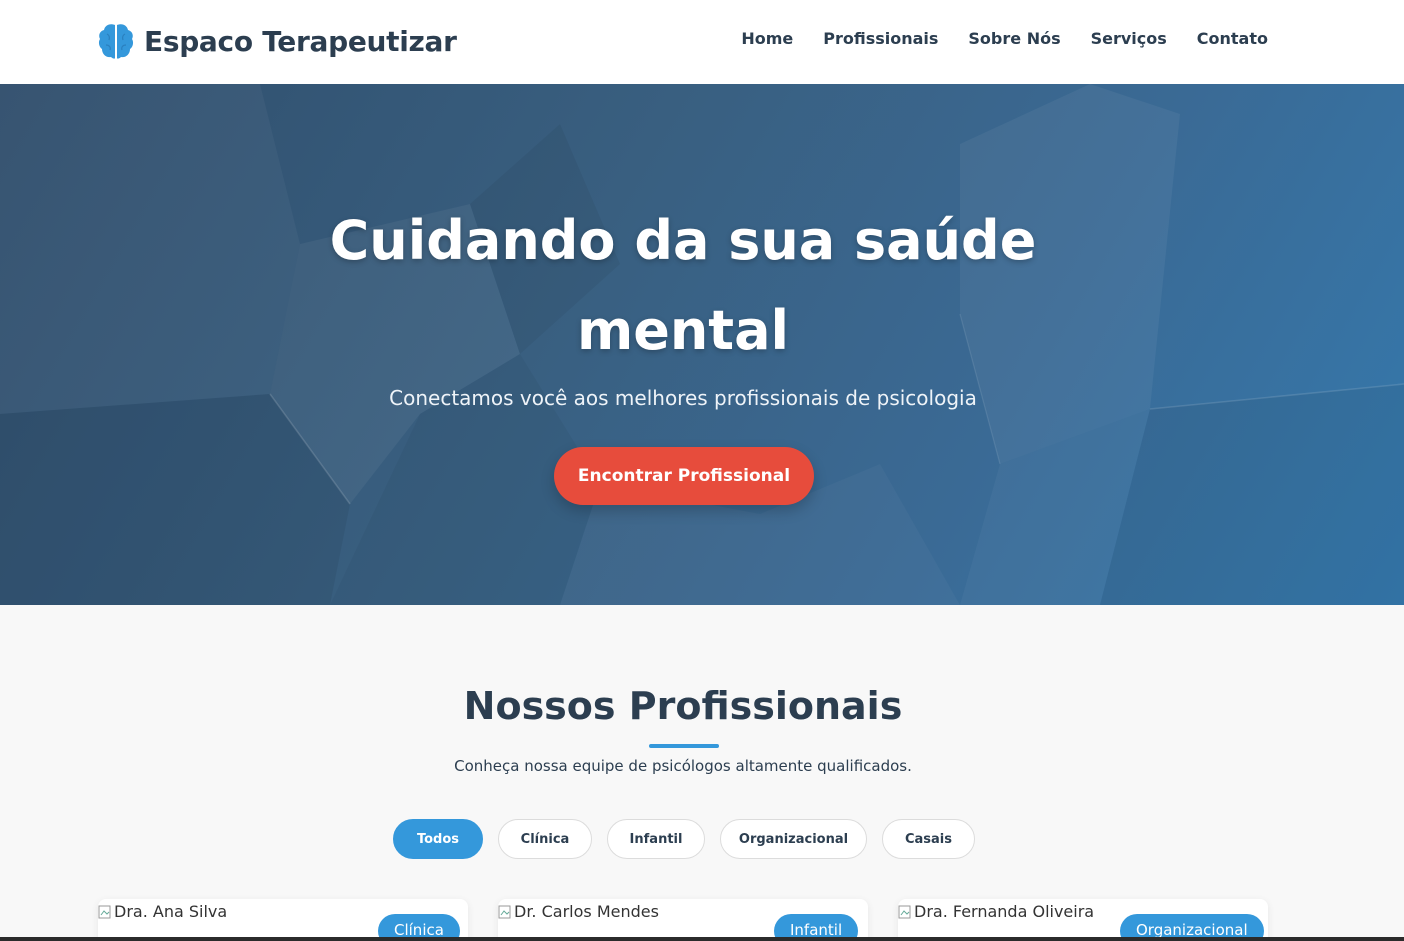 The image size is (1404, 941). Describe the element at coordinates (438, 839) in the screenshot. I see `filter-todos: Todos` at that location.